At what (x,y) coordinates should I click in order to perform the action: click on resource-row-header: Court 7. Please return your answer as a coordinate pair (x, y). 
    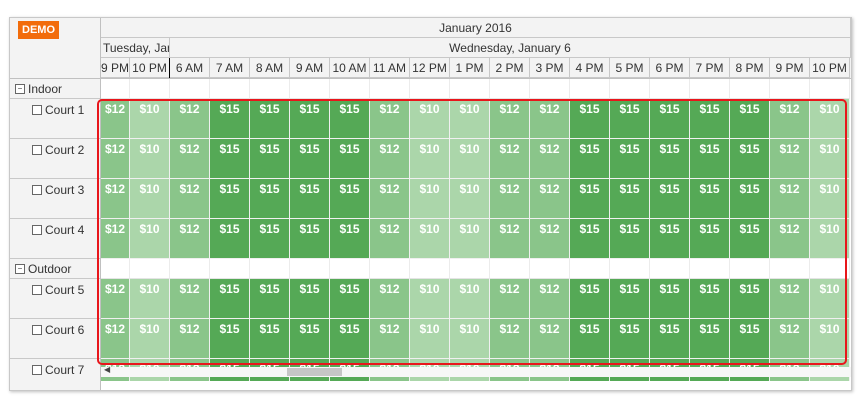
    Looking at the image, I should click on (55, 374).